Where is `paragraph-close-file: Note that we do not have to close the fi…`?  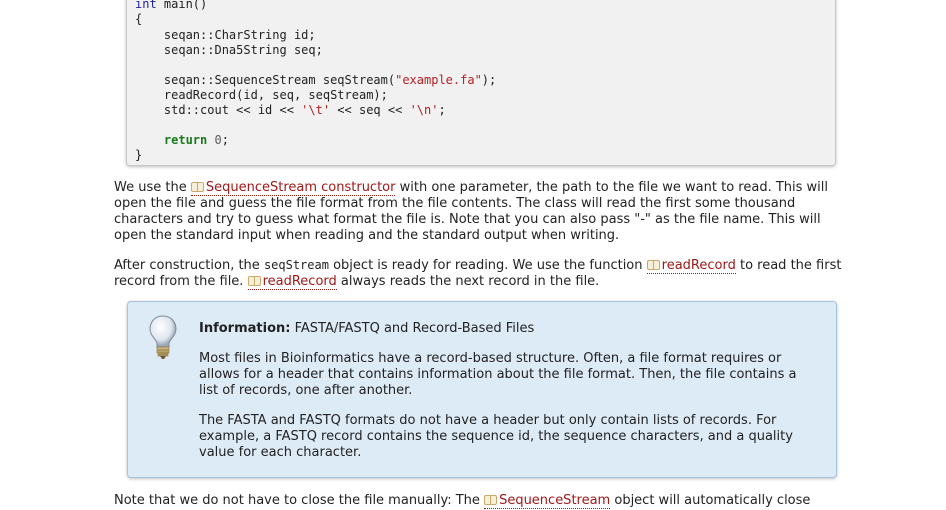
paragraph-close-file: Note that we do not have to close the fi… is located at coordinates (484, 501).